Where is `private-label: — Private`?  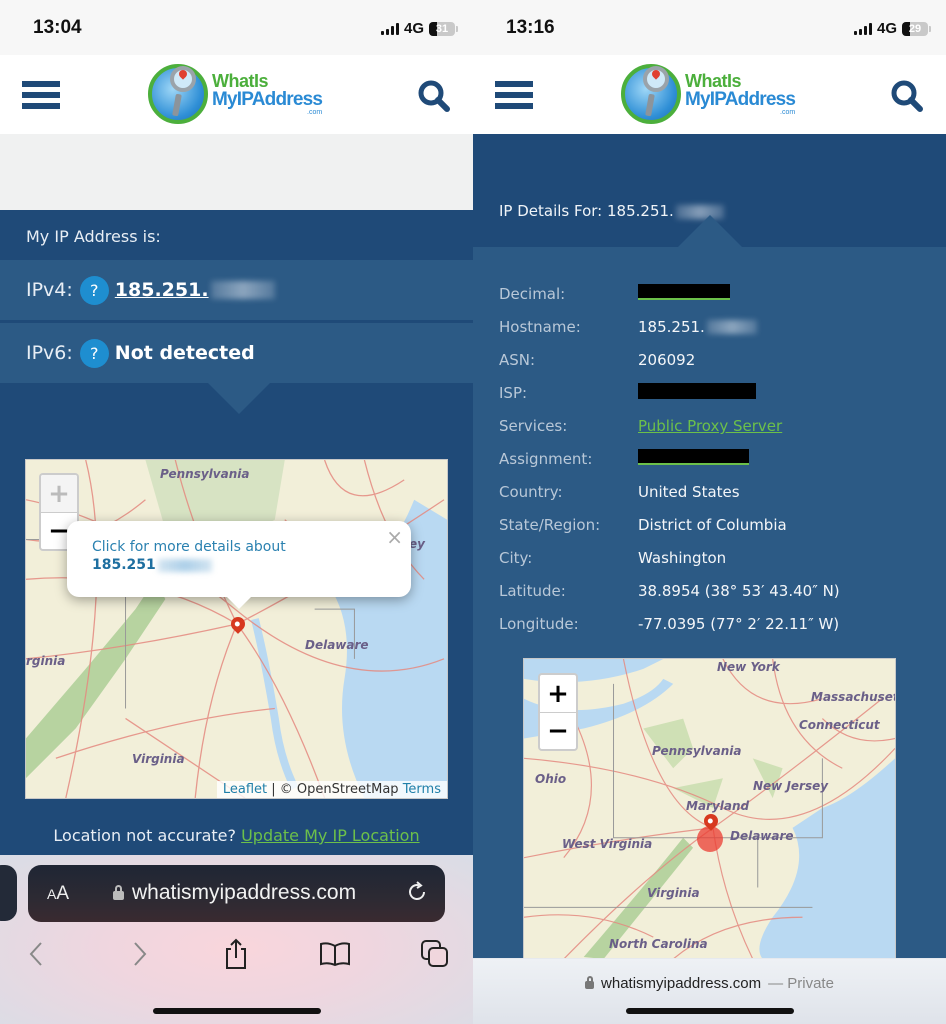 private-label: — Private is located at coordinates (801, 983).